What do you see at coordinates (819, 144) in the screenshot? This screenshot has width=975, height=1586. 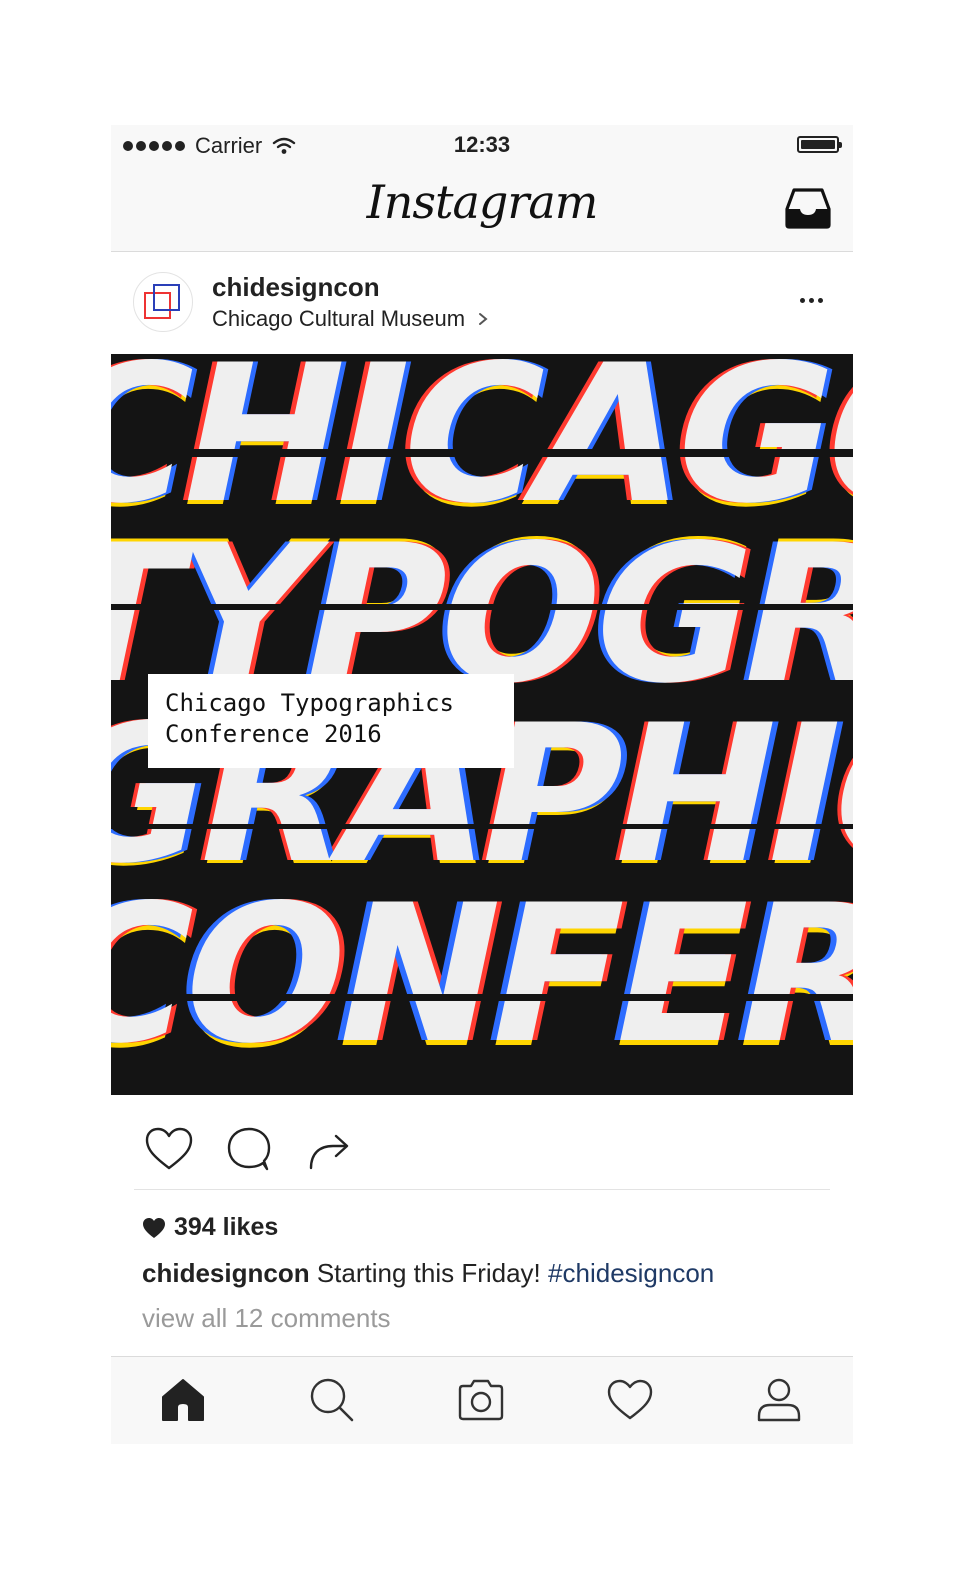 I see `battery-icon` at bounding box center [819, 144].